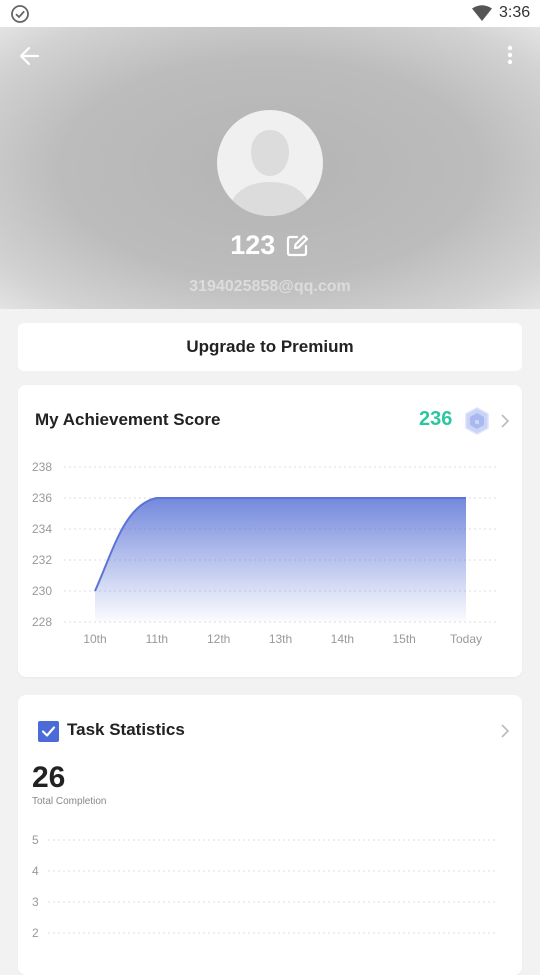 The width and height of the screenshot is (540, 975). Describe the element at coordinates (35, 871) in the screenshot. I see `y-tick-label: 4` at that location.